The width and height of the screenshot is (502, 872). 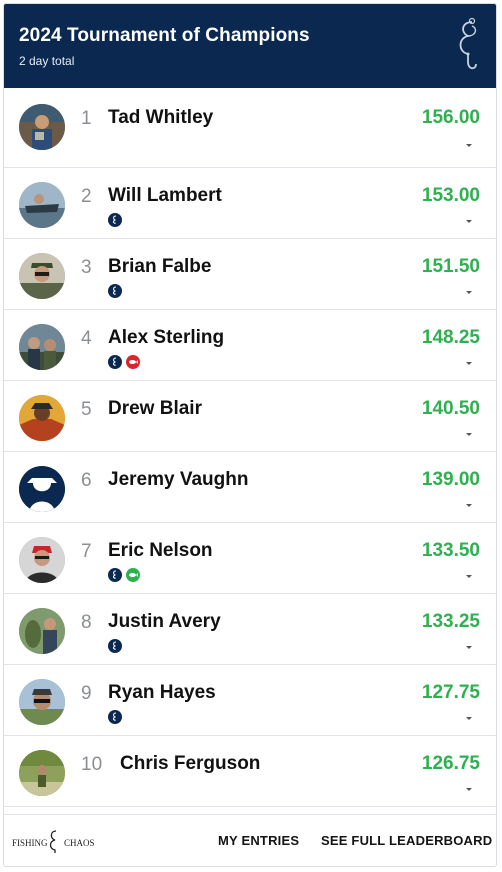 I want to click on angler-name: Will Lambert, so click(x=165, y=195).